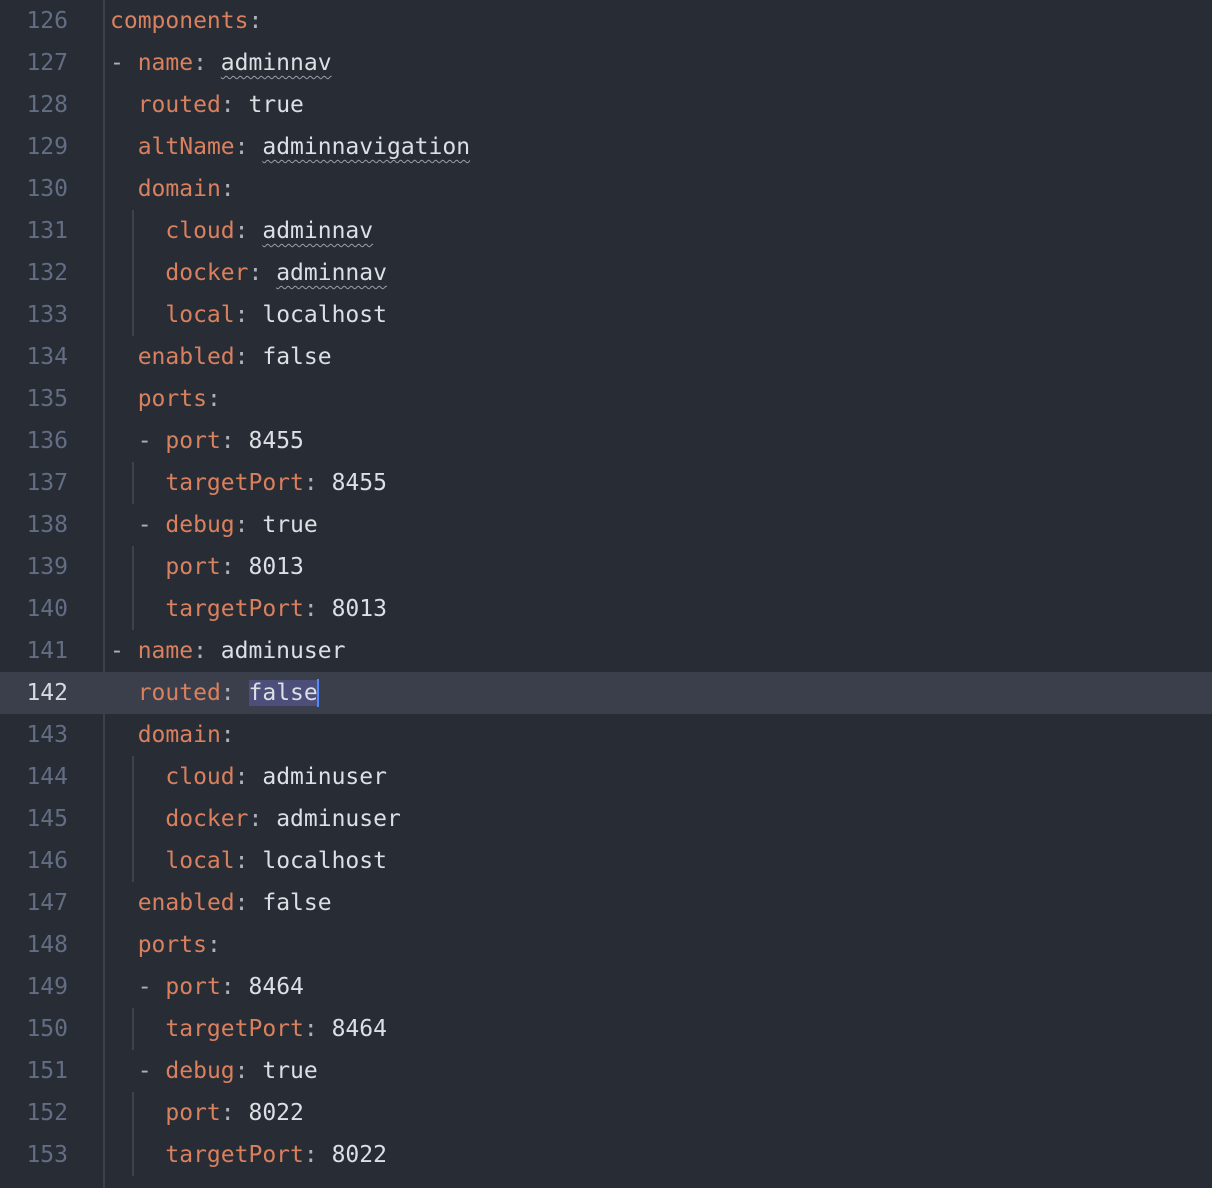 Image resolution: width=1212 pixels, height=1188 pixels. I want to click on code-text: - name: adminnav, so click(221, 63).